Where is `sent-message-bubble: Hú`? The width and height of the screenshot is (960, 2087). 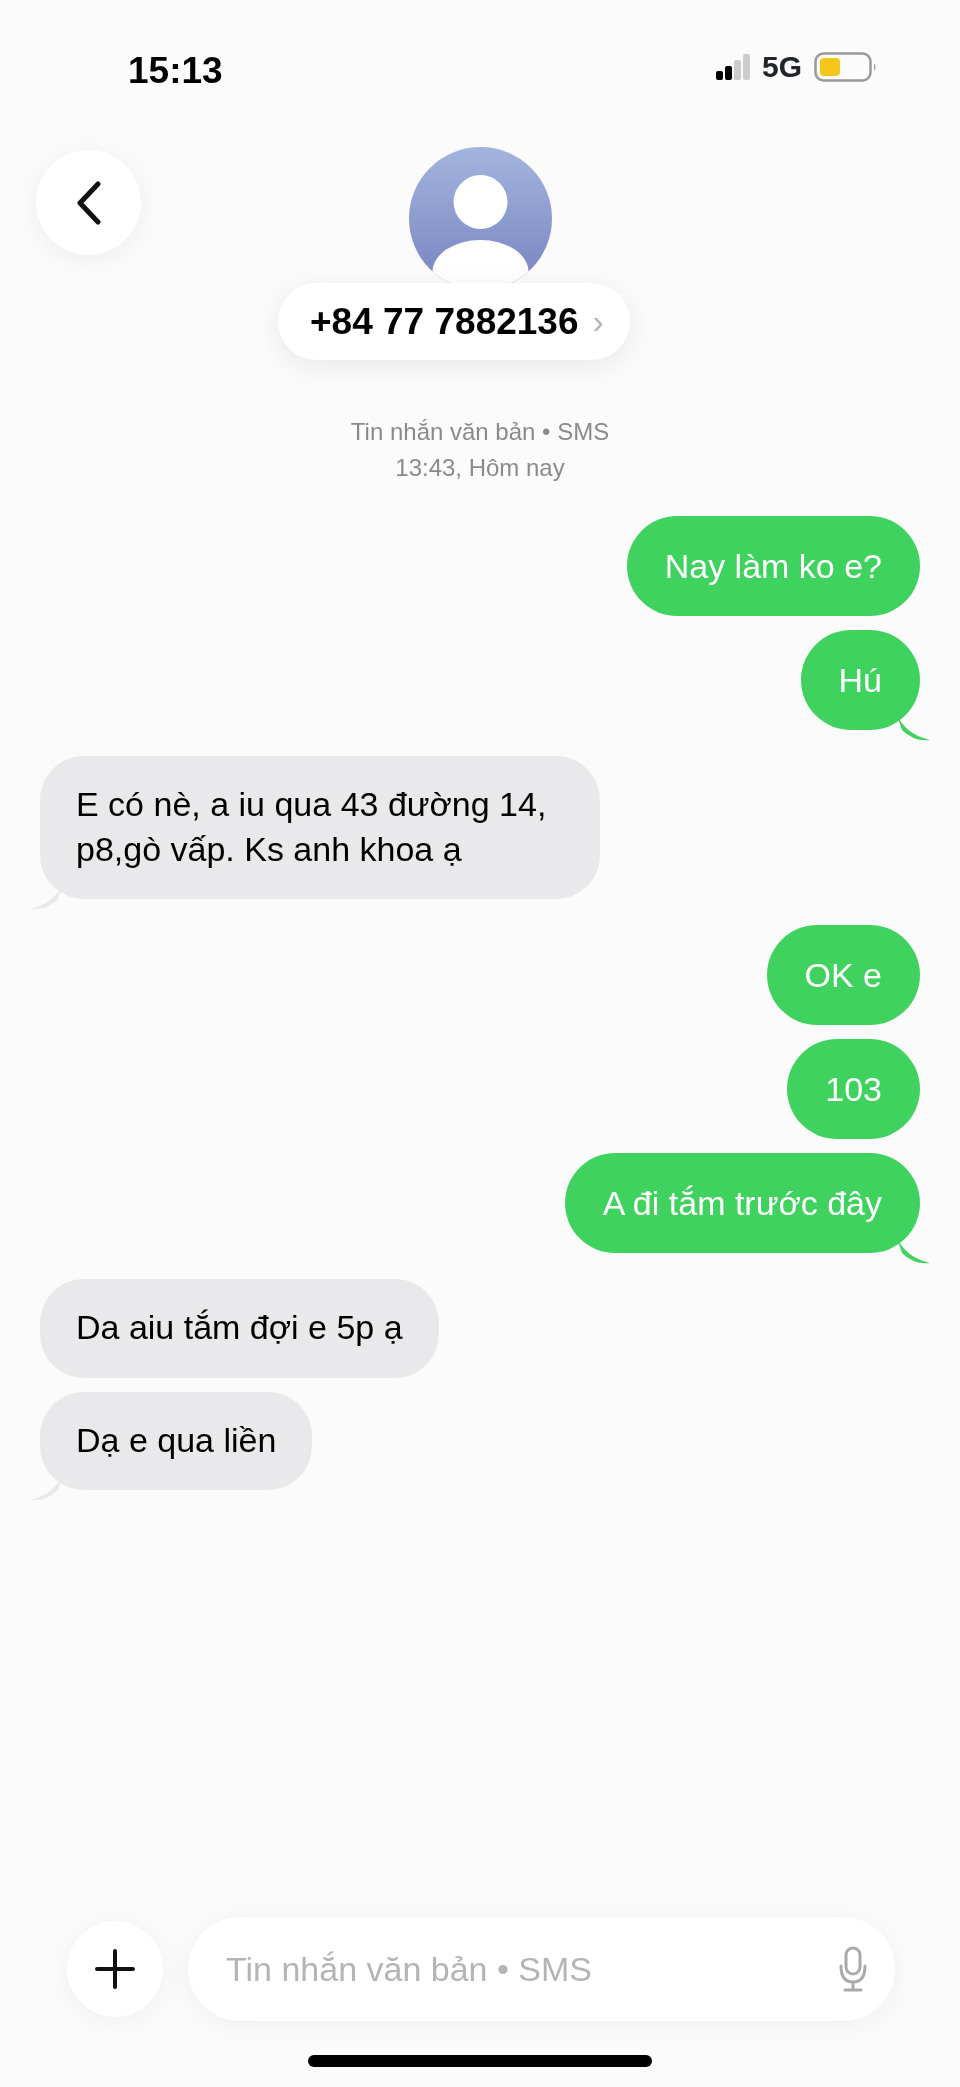 sent-message-bubble: Hú is located at coordinates (860, 680).